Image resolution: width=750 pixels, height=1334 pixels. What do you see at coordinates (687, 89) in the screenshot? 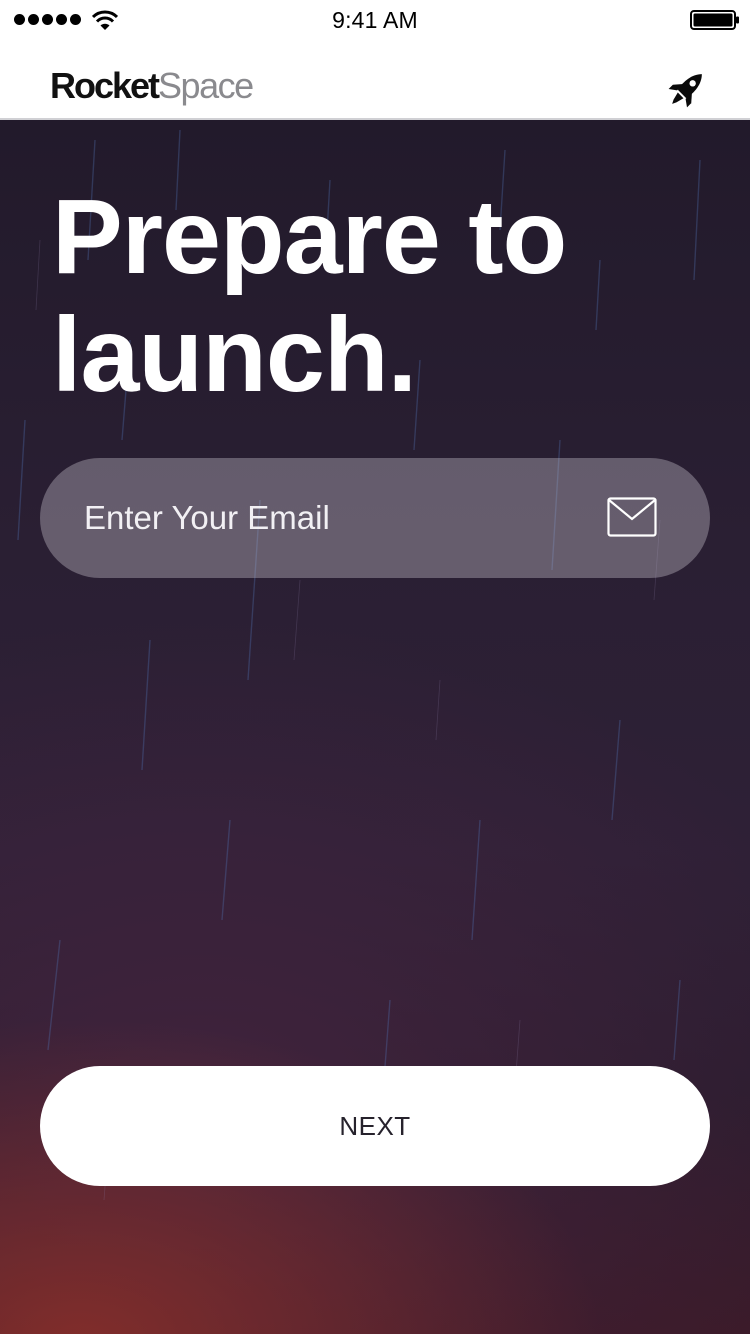
I see `rocket-icon` at bounding box center [687, 89].